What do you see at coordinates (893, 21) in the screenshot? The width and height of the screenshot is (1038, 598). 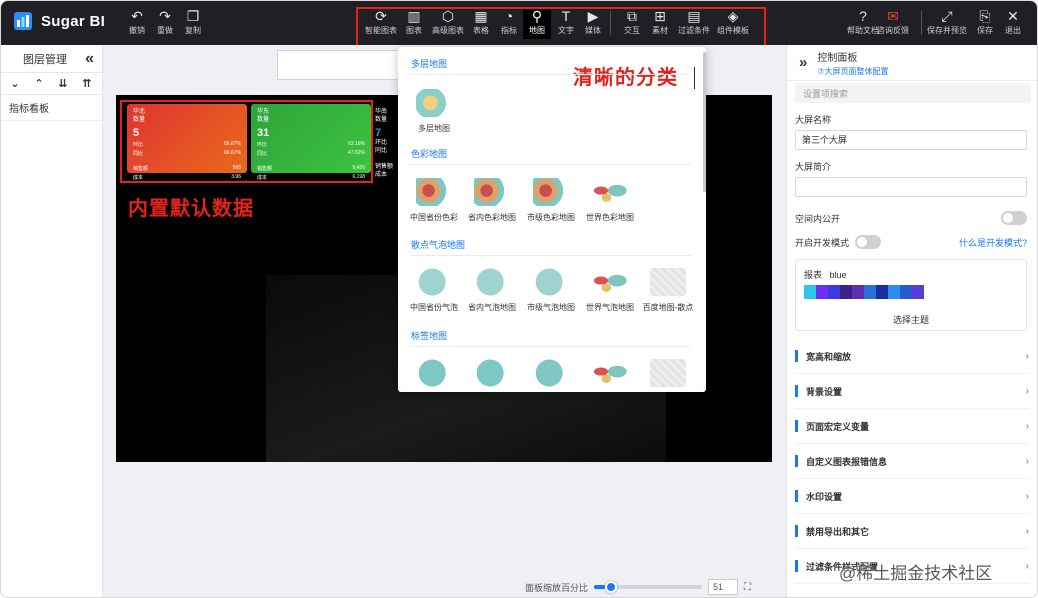 I see `feedback-button: ✉ 咨询反馈` at bounding box center [893, 21].